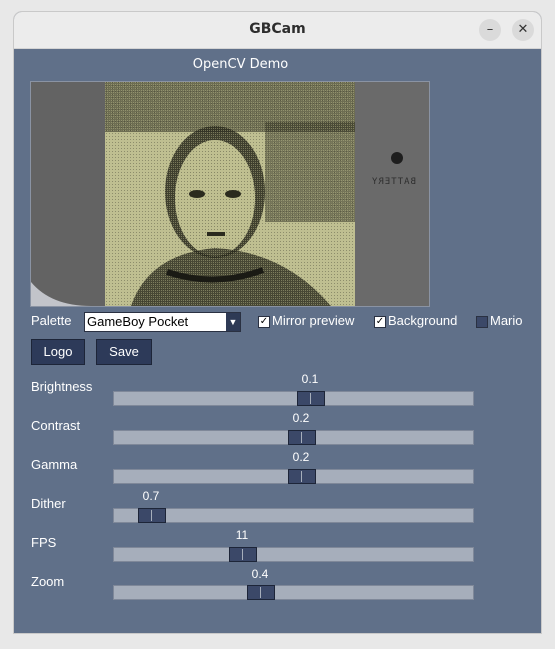 This screenshot has height=649, width=555. I want to click on brightness-label: Brightness, so click(62, 386).